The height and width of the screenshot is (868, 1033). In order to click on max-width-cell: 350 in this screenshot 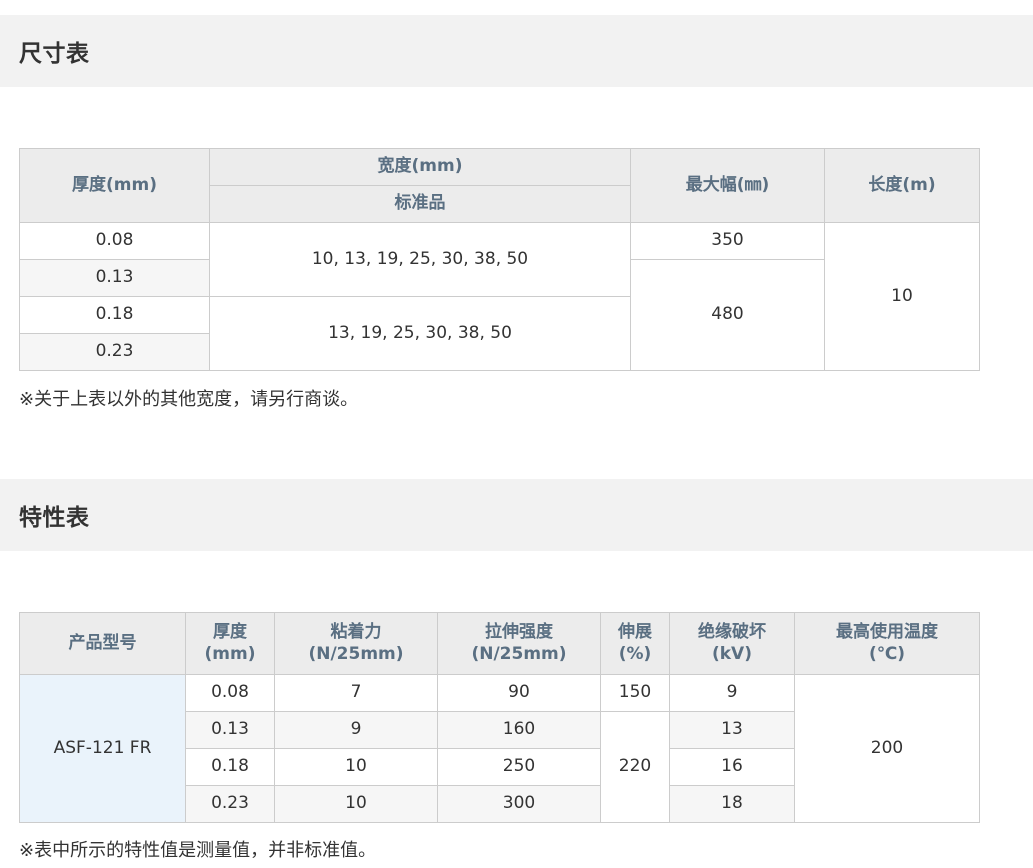, I will do `click(727, 241)`.